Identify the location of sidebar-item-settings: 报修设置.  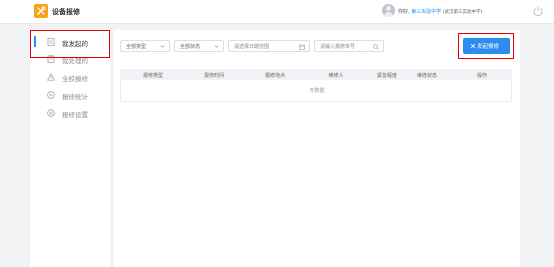
(70, 113).